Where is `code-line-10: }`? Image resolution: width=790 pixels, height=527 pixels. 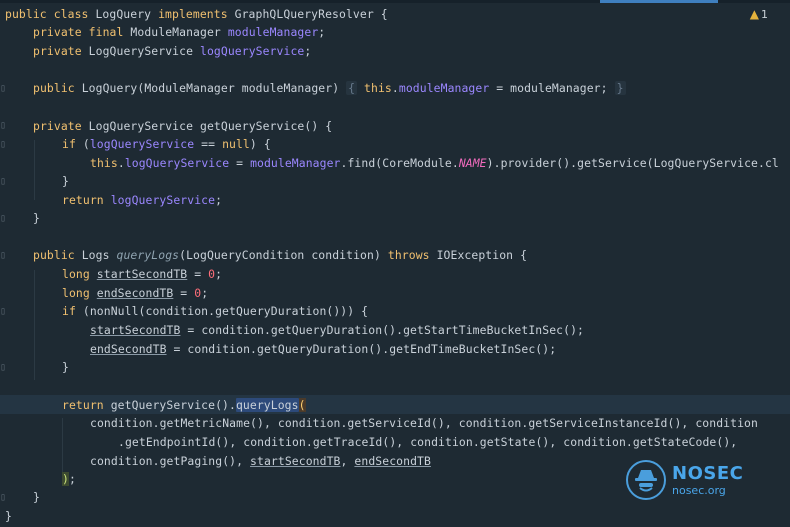 code-line-10: } is located at coordinates (36, 218).